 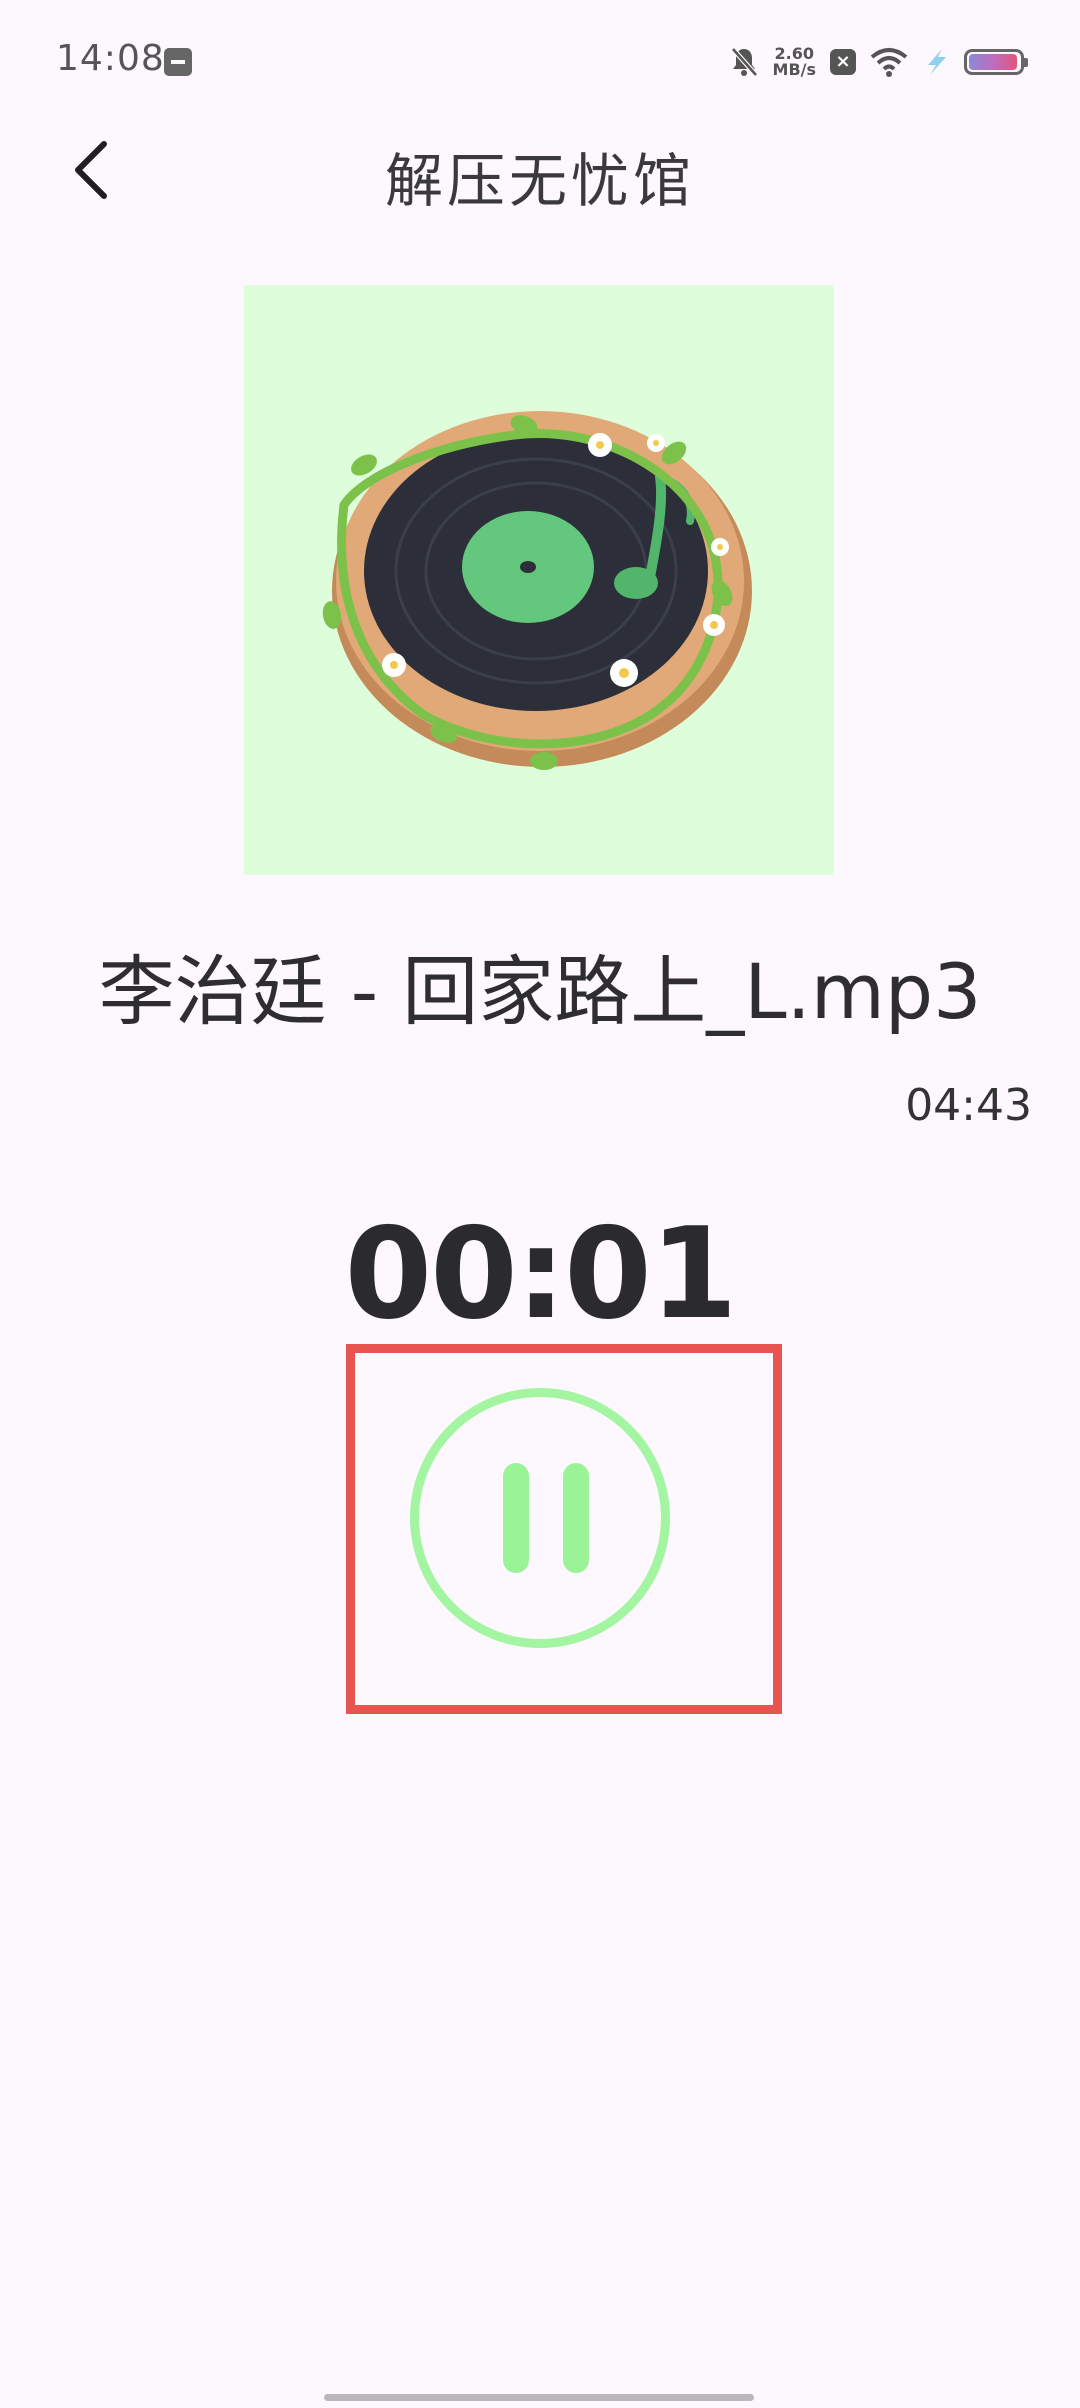 I want to click on status-bar: 14:08 2.60 MB/s ×, so click(x=540, y=60).